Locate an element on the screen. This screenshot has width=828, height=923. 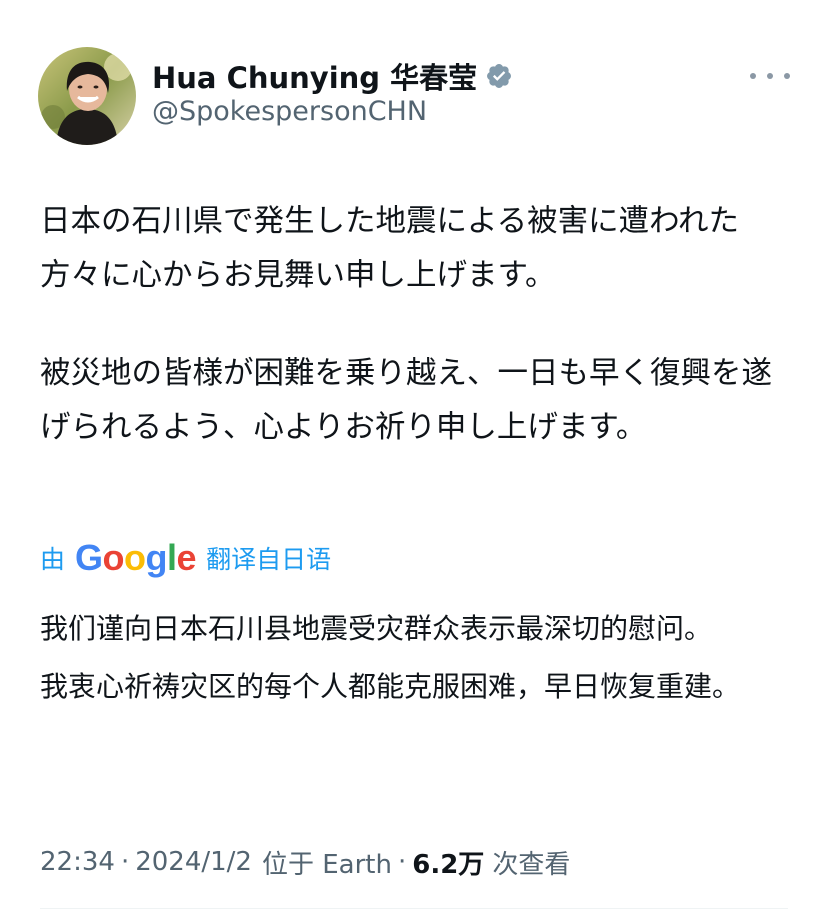
verified-badge-icon is located at coordinates (499, 76).